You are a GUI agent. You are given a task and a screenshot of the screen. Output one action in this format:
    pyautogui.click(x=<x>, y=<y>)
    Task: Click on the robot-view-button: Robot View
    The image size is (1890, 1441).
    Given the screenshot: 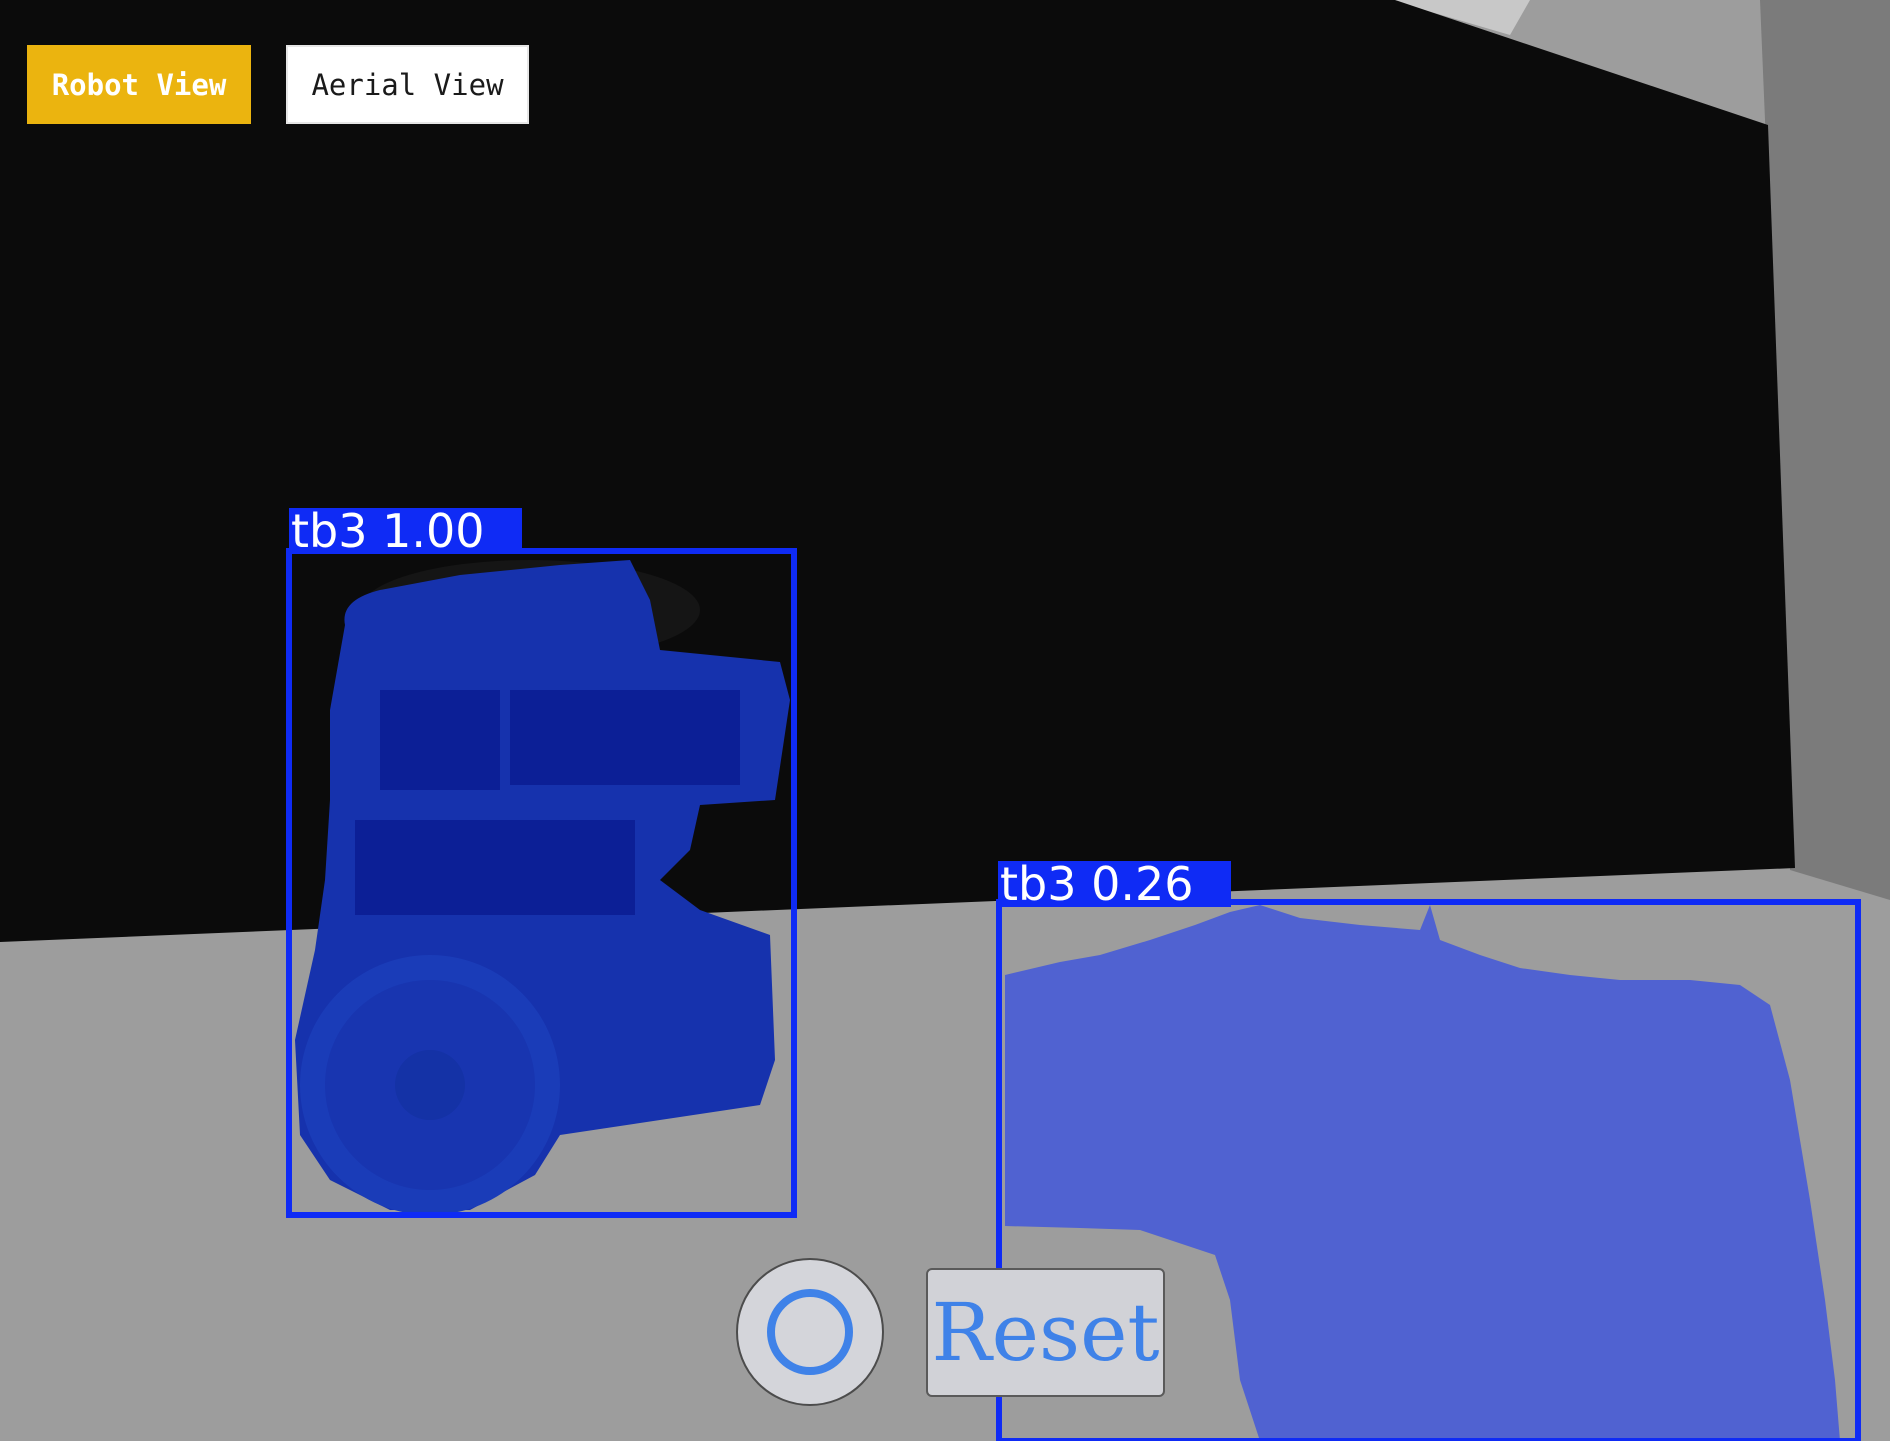 What is the action you would take?
    pyautogui.click(x=139, y=84)
    